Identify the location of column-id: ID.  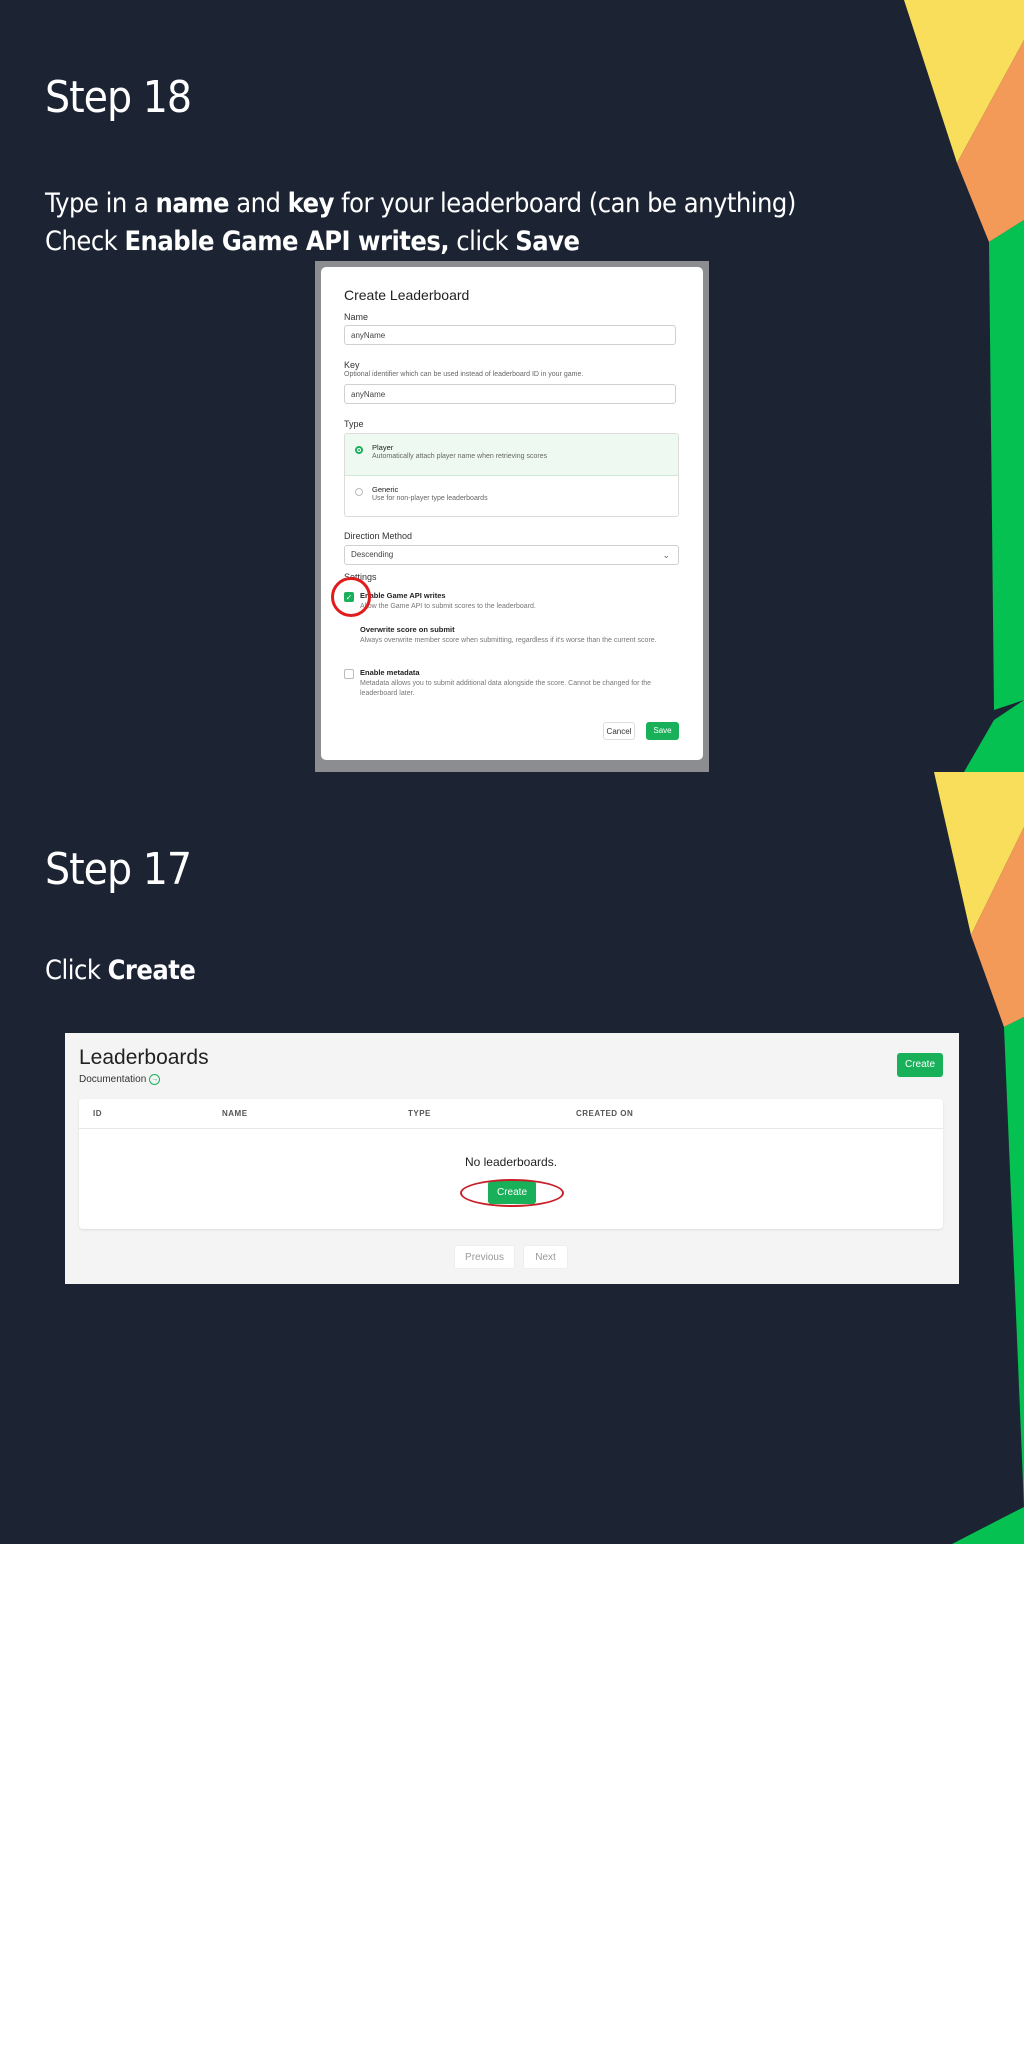
(97, 1113).